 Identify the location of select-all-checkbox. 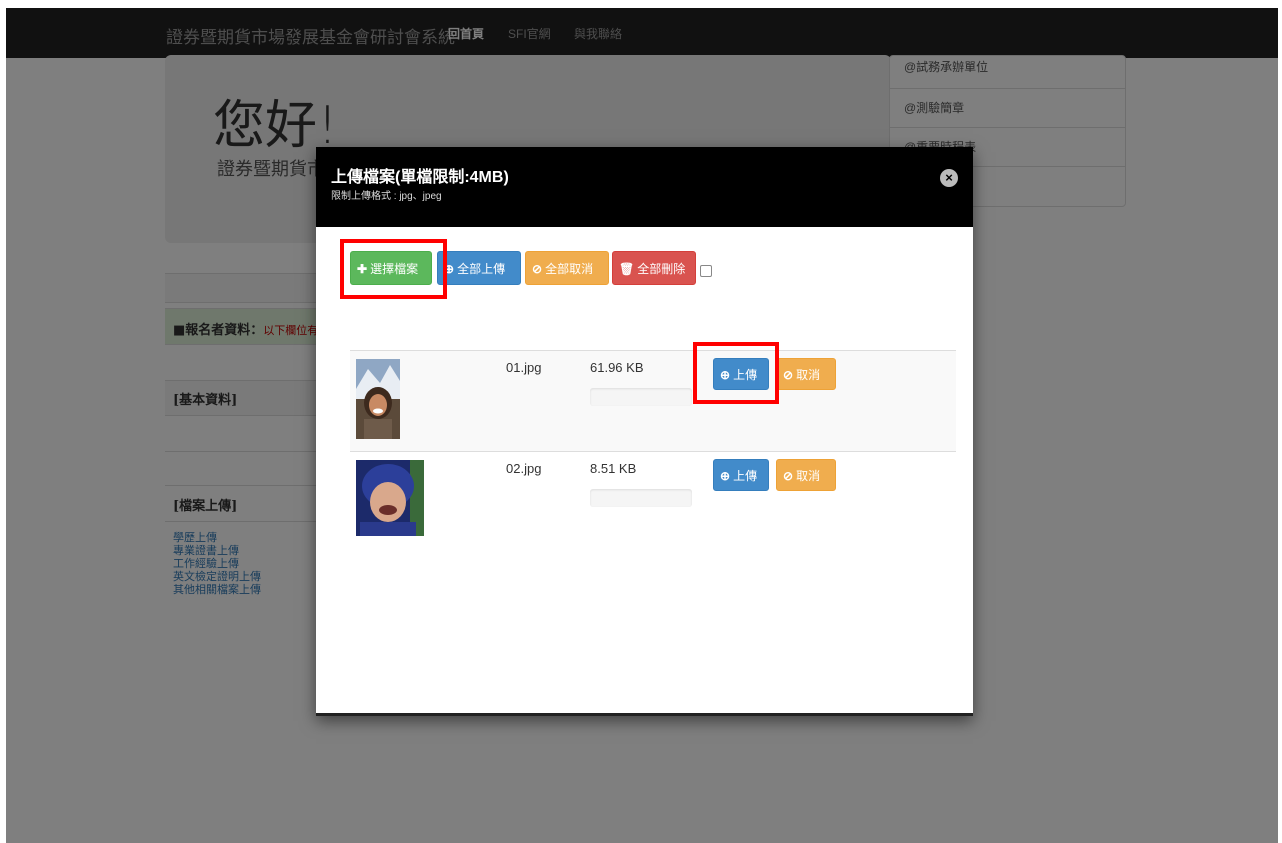
(706, 271).